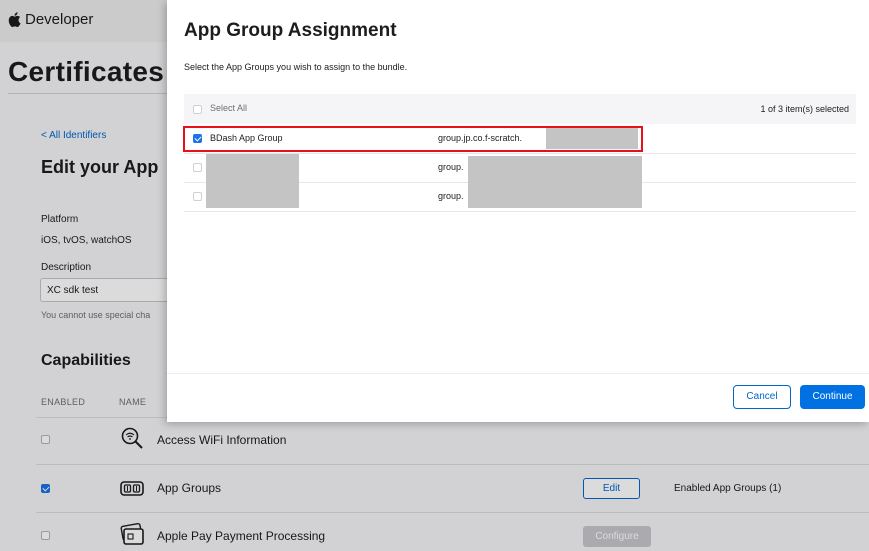 The height and width of the screenshot is (551, 869). I want to click on redacted-name, so click(252, 181).